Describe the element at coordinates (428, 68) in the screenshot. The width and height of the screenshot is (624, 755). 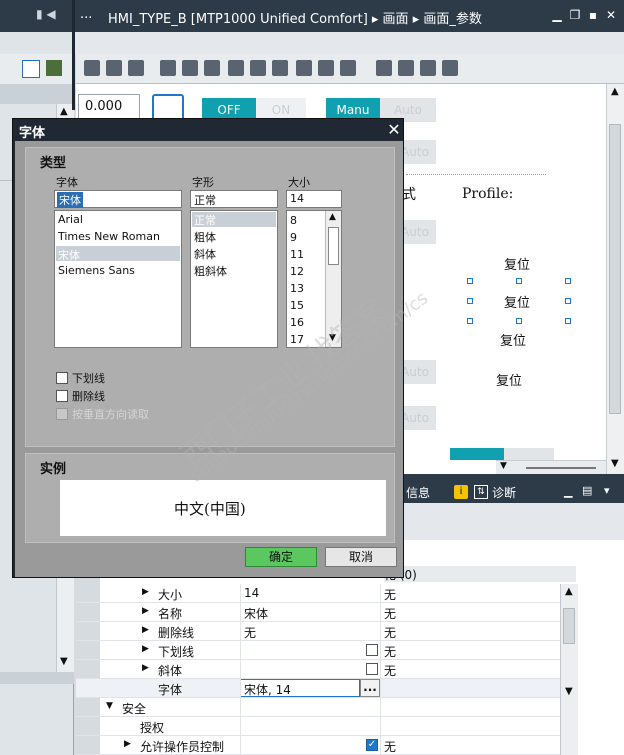
I see `forward-icon` at that location.